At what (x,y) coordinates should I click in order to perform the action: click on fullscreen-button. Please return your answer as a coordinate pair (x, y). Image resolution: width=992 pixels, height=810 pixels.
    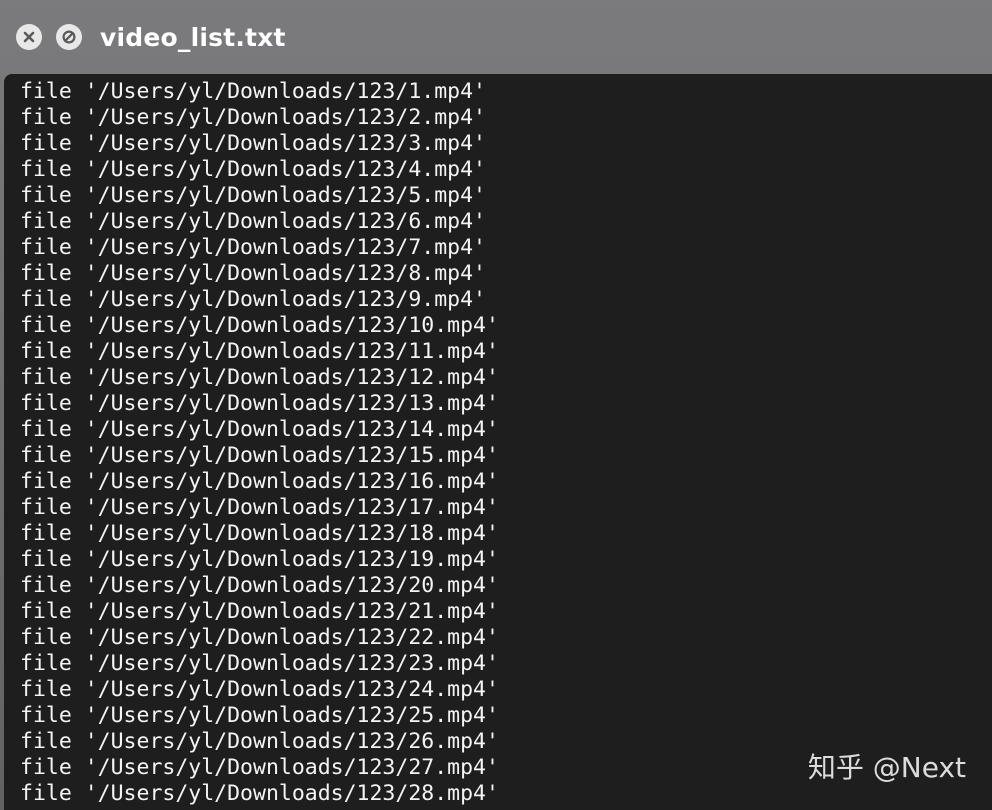
    Looking at the image, I should click on (69, 37).